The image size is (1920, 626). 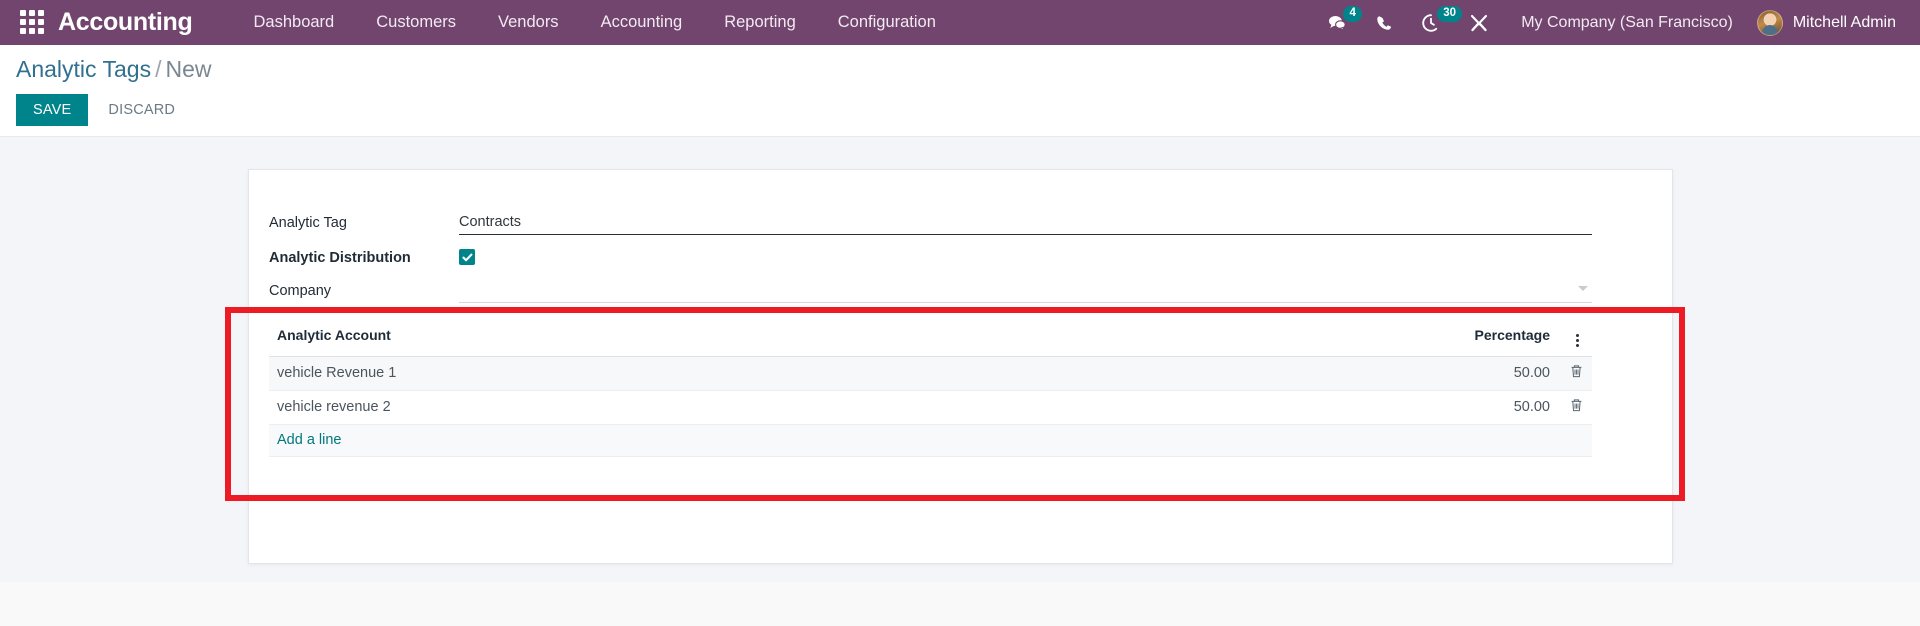 I want to click on add-line-row: Add a line, so click(x=930, y=440).